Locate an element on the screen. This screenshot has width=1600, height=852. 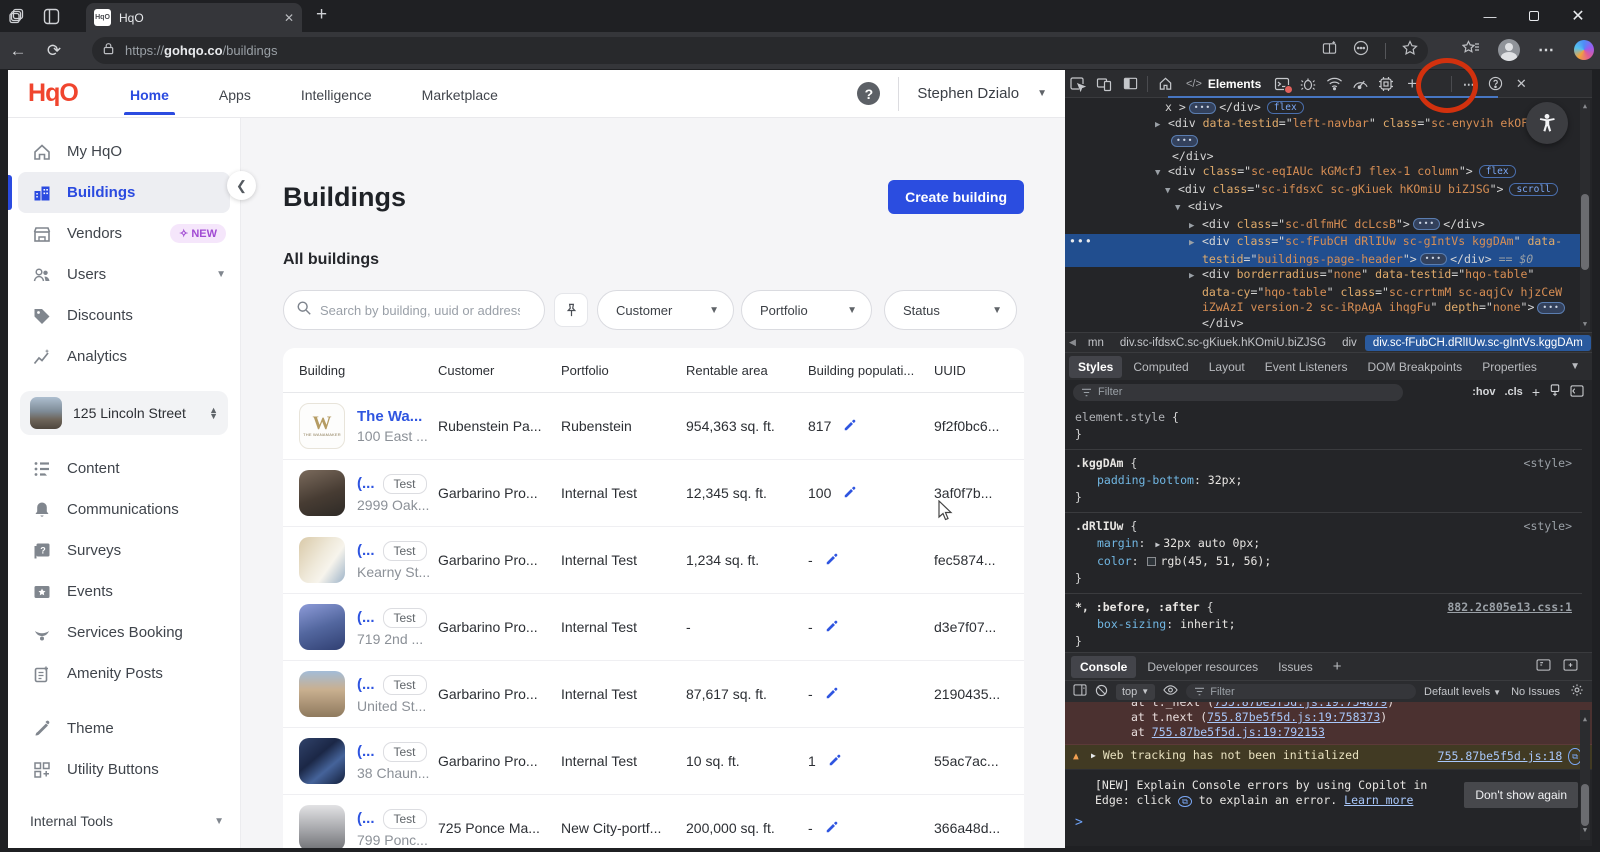
create-building-button: Create building is located at coordinates (956, 197).